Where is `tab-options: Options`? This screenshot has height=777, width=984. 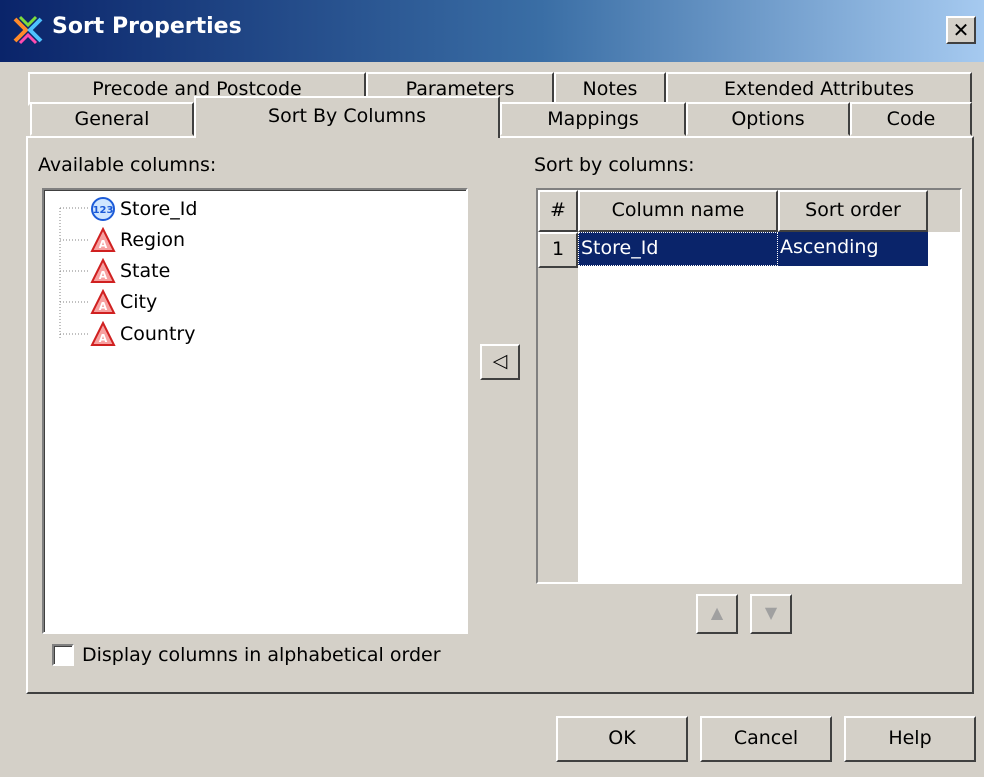
tab-options: Options is located at coordinates (768, 119).